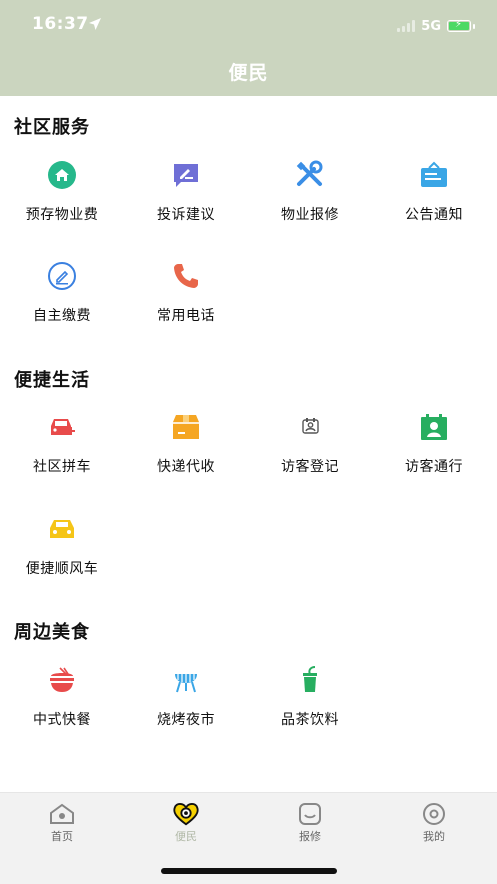 The width and height of the screenshot is (497, 884). Describe the element at coordinates (434, 205) in the screenshot. I see `grid-item-announcement: 公告通知` at that location.